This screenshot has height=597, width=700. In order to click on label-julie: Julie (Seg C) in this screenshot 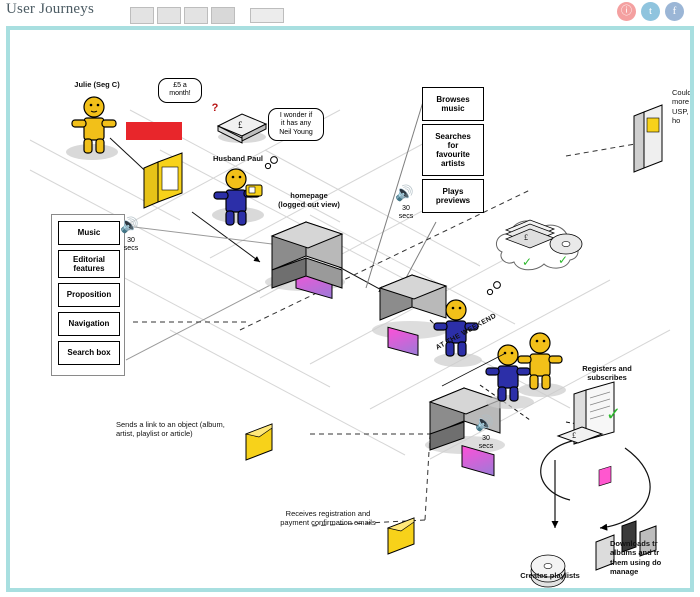, I will do `click(97, 84)`.